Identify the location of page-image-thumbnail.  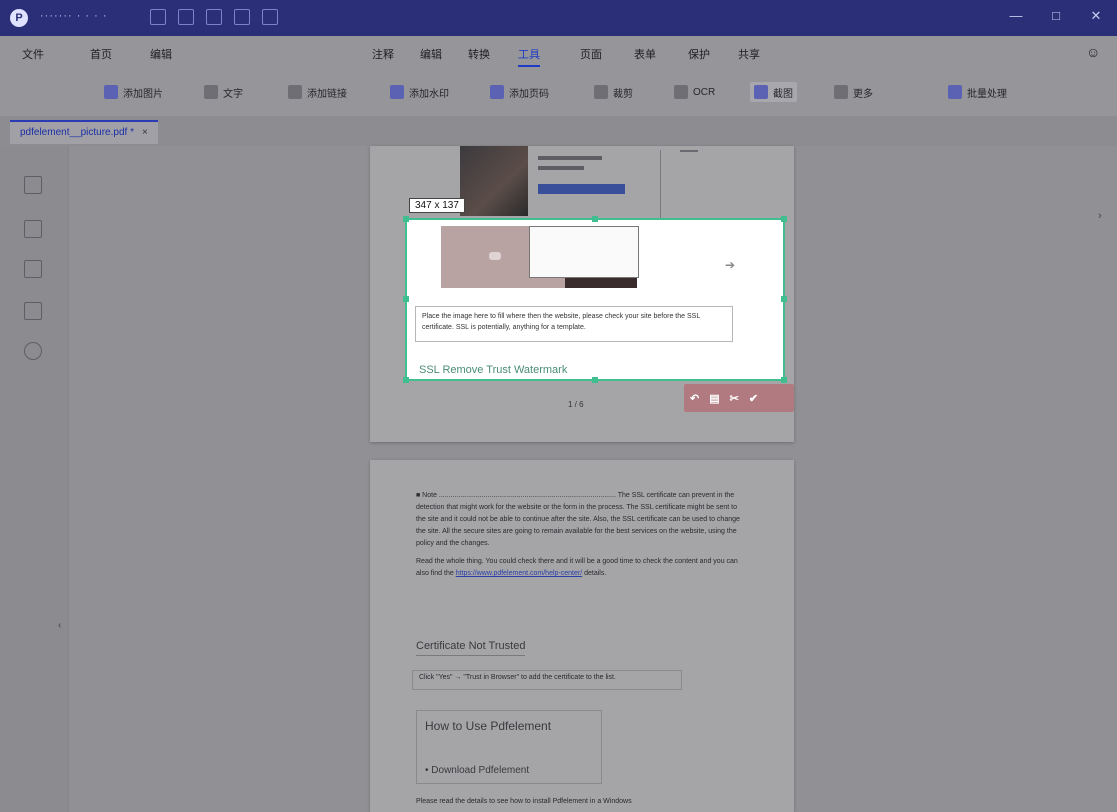
(494, 181).